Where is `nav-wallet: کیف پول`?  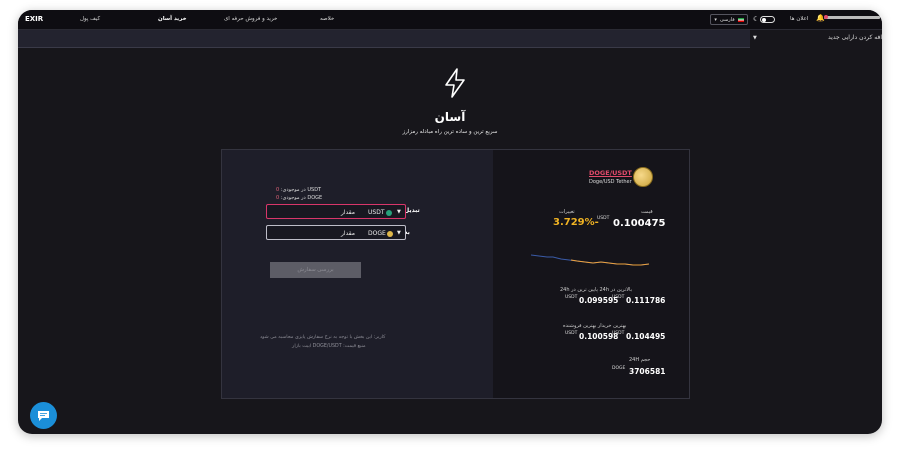 nav-wallet: کیف پول is located at coordinates (90, 19).